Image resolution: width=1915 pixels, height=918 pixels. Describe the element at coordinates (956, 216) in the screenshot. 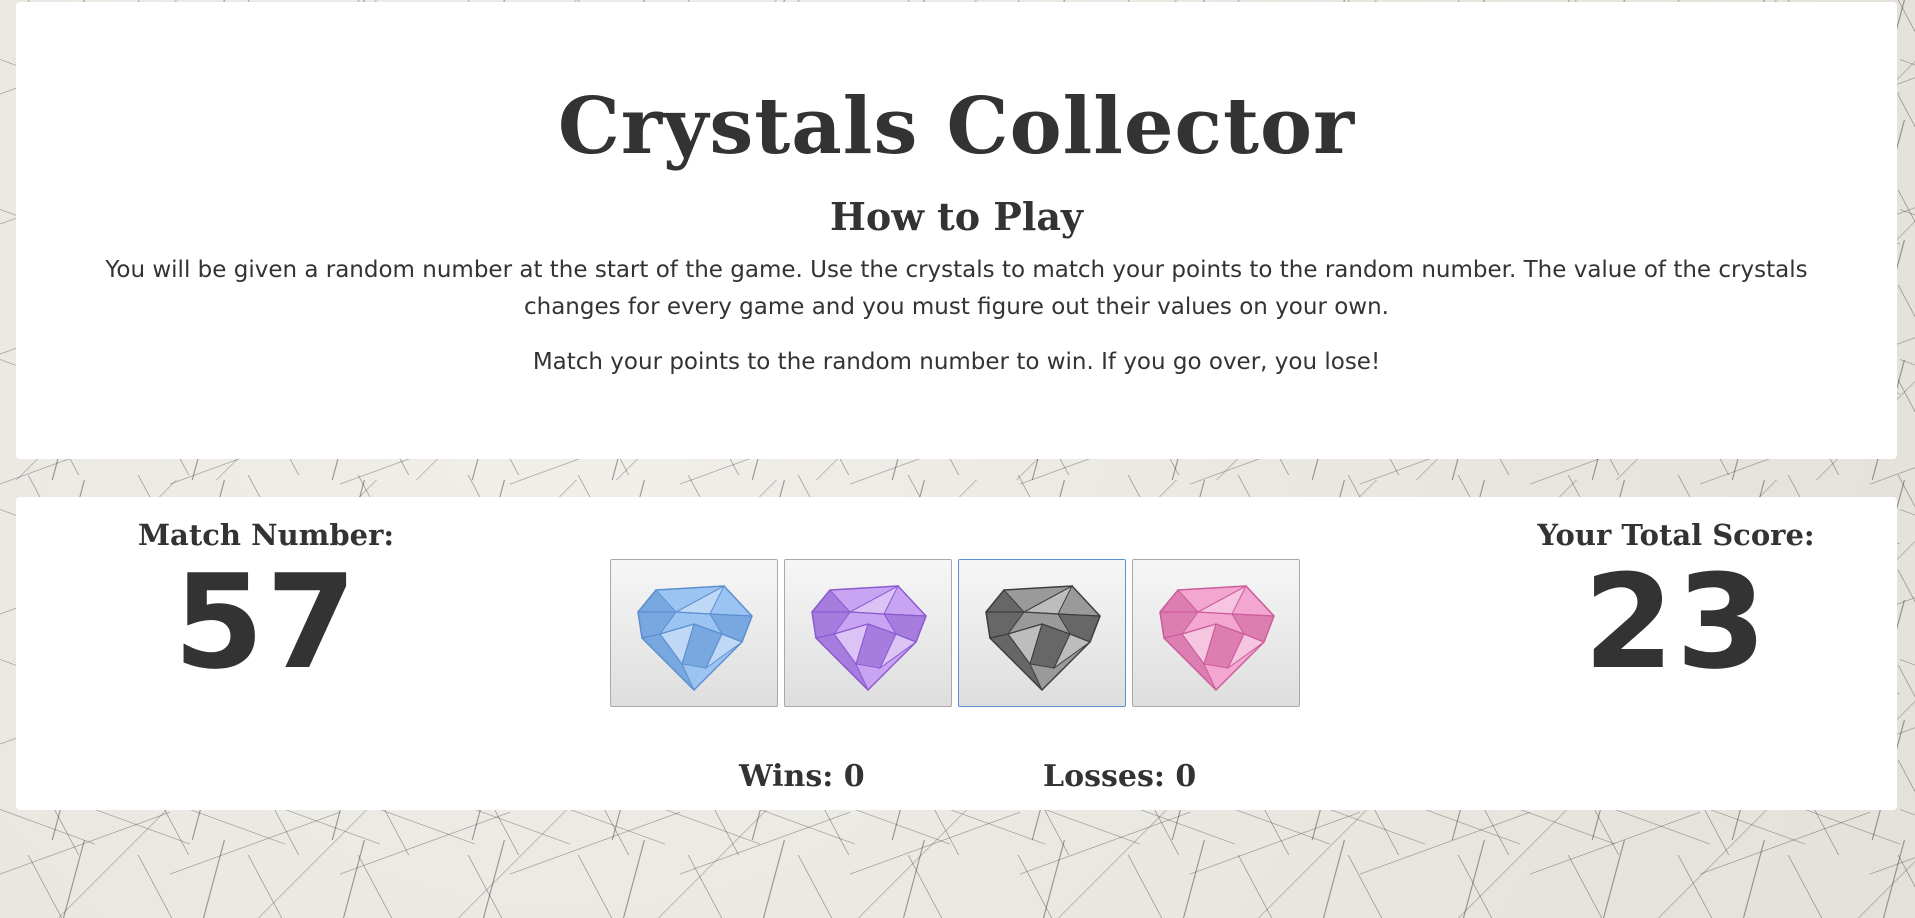

I see `how-to-play-heading: How to Play` at that location.